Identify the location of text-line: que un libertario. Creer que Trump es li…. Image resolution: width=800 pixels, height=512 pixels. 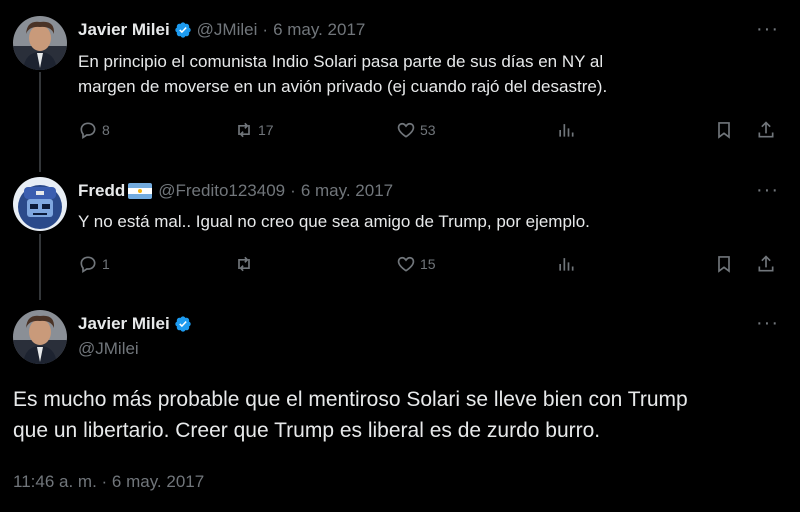
(307, 430).